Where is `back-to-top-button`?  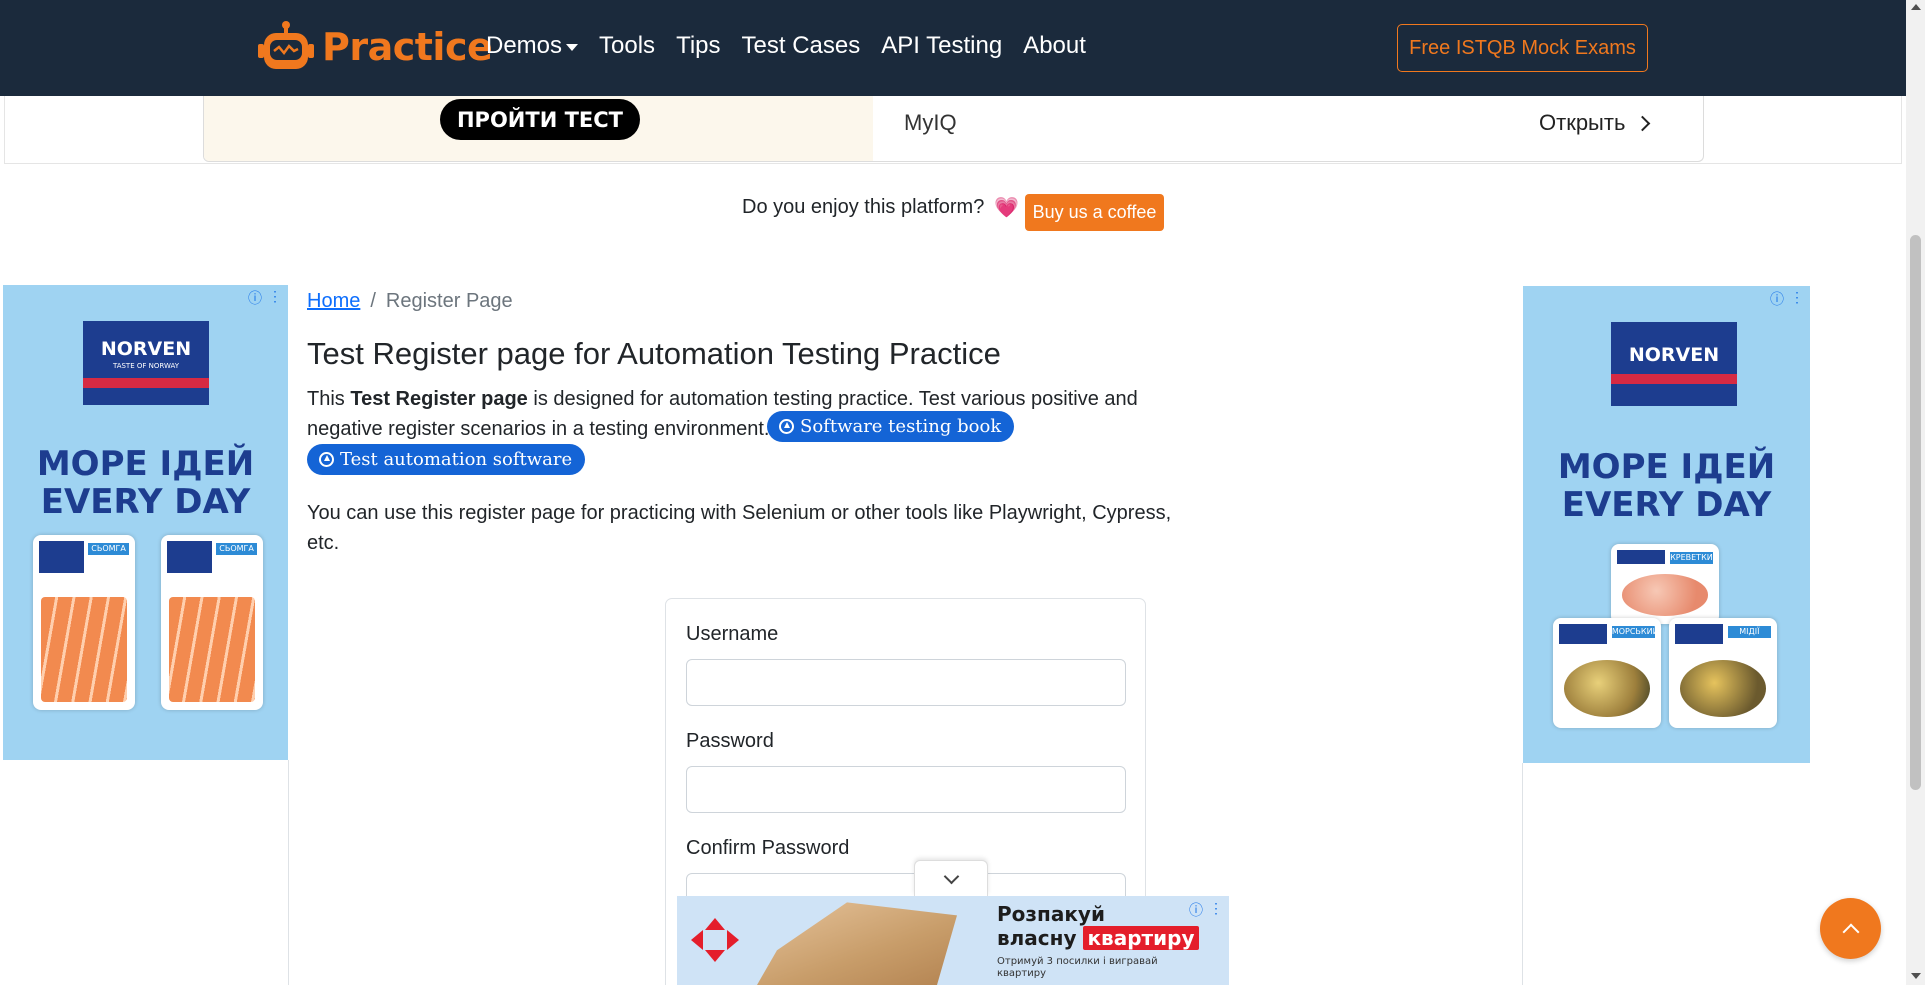 back-to-top-button is located at coordinates (1850, 928).